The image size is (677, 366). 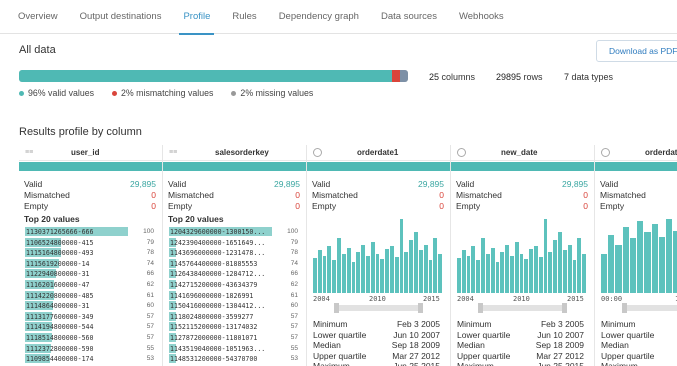 I want to click on top-value-item: 1122940800000-31 66, so click(x=89, y=274).